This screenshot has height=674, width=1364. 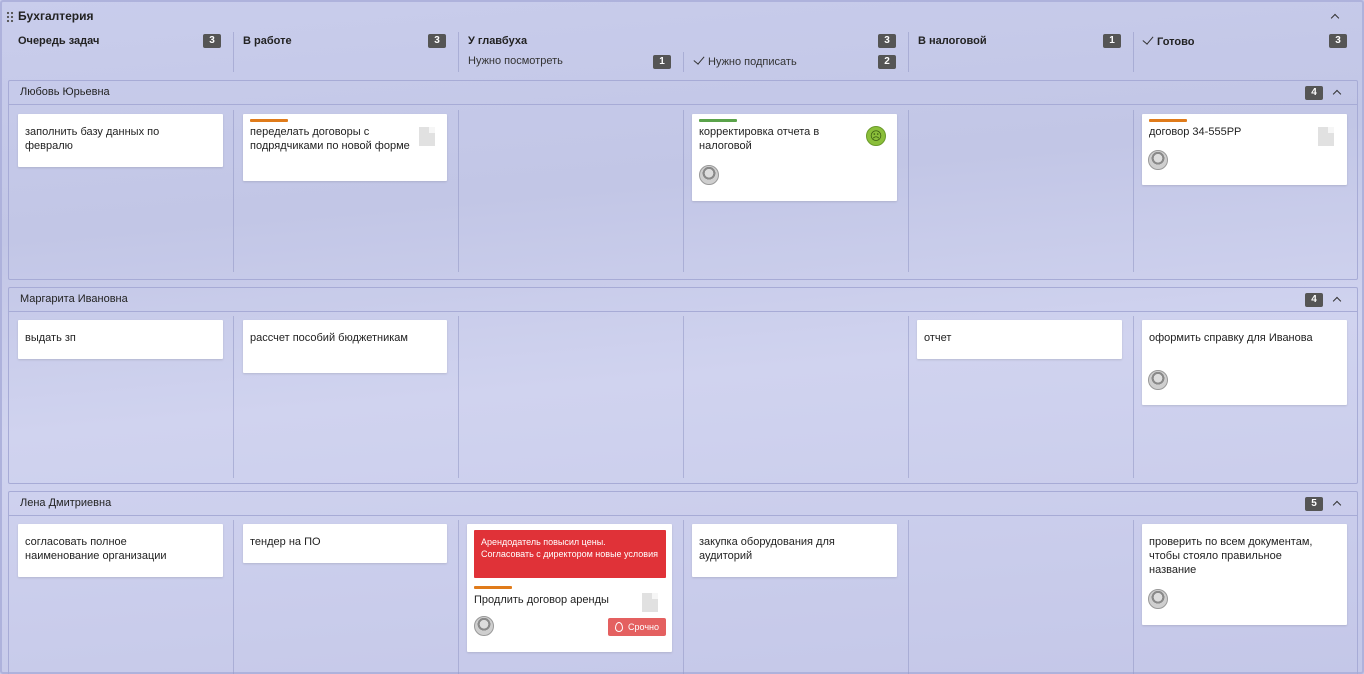 What do you see at coordinates (343, 52) in the screenshot?
I see `column-header-in-progress: В работе 3` at bounding box center [343, 52].